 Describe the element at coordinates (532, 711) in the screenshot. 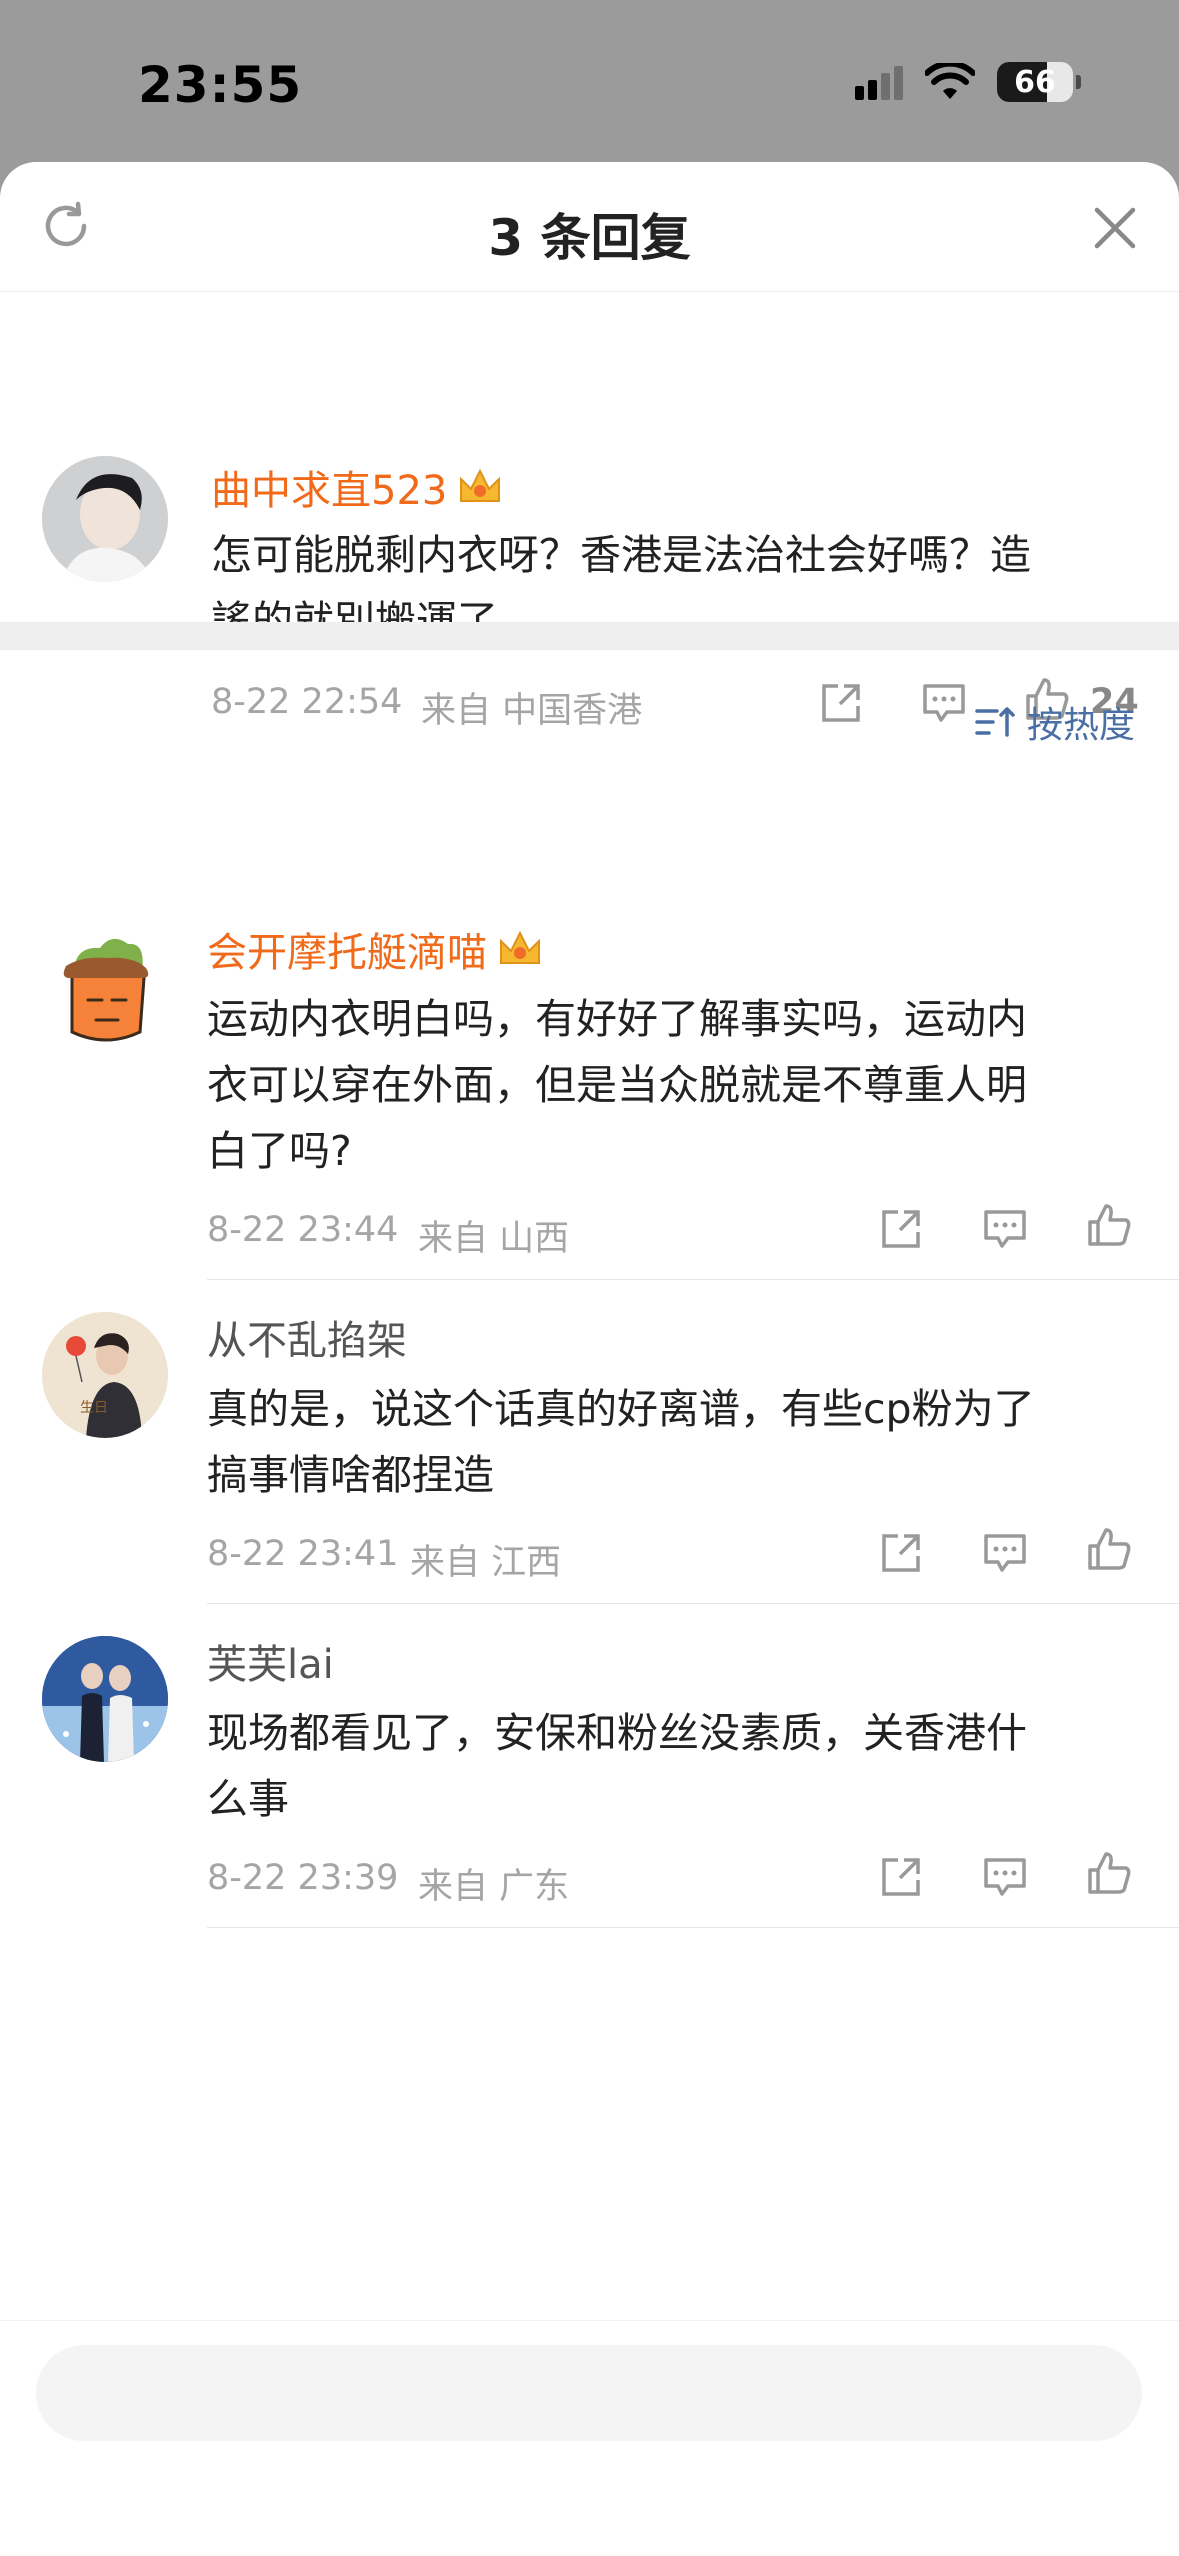

I see `comment-location: 来自 中国香港` at that location.